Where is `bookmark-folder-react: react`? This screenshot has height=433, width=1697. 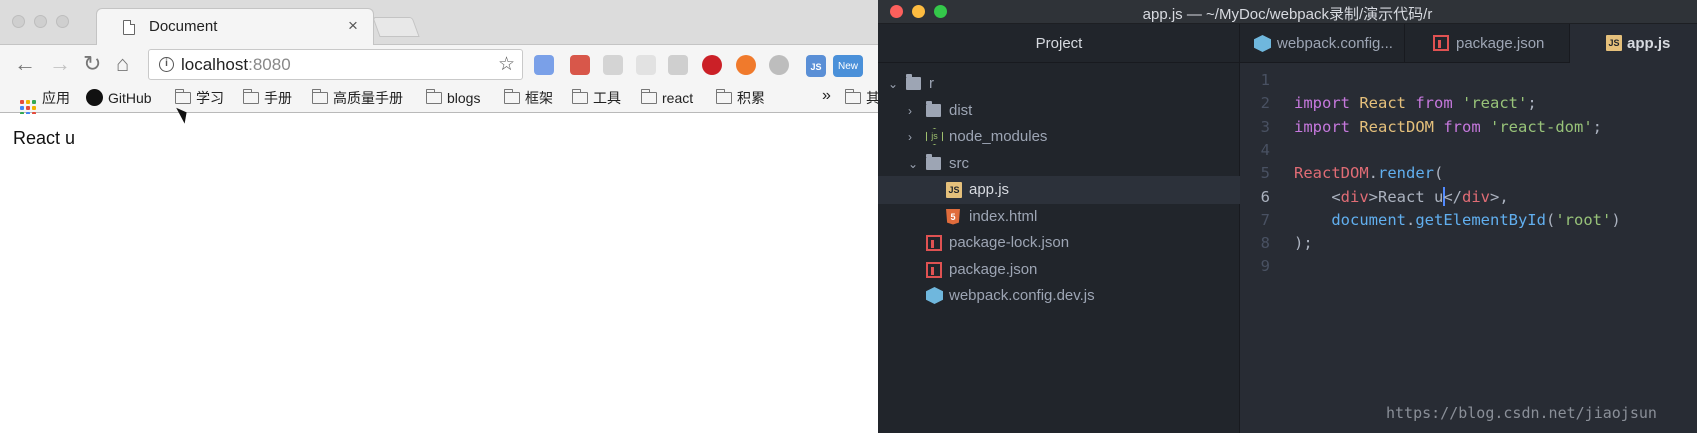
bookmark-folder-react: react is located at coordinates (667, 98).